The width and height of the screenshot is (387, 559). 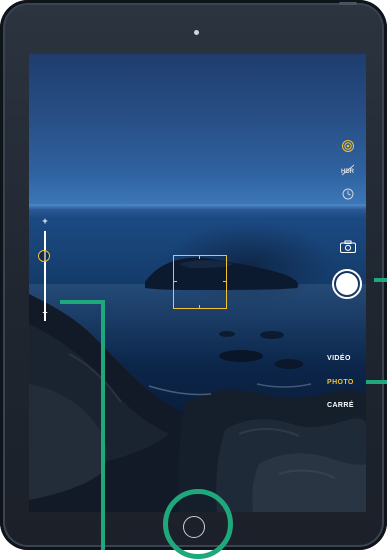 I want to click on callout-line-exposure-horizontal, so click(x=82, y=302).